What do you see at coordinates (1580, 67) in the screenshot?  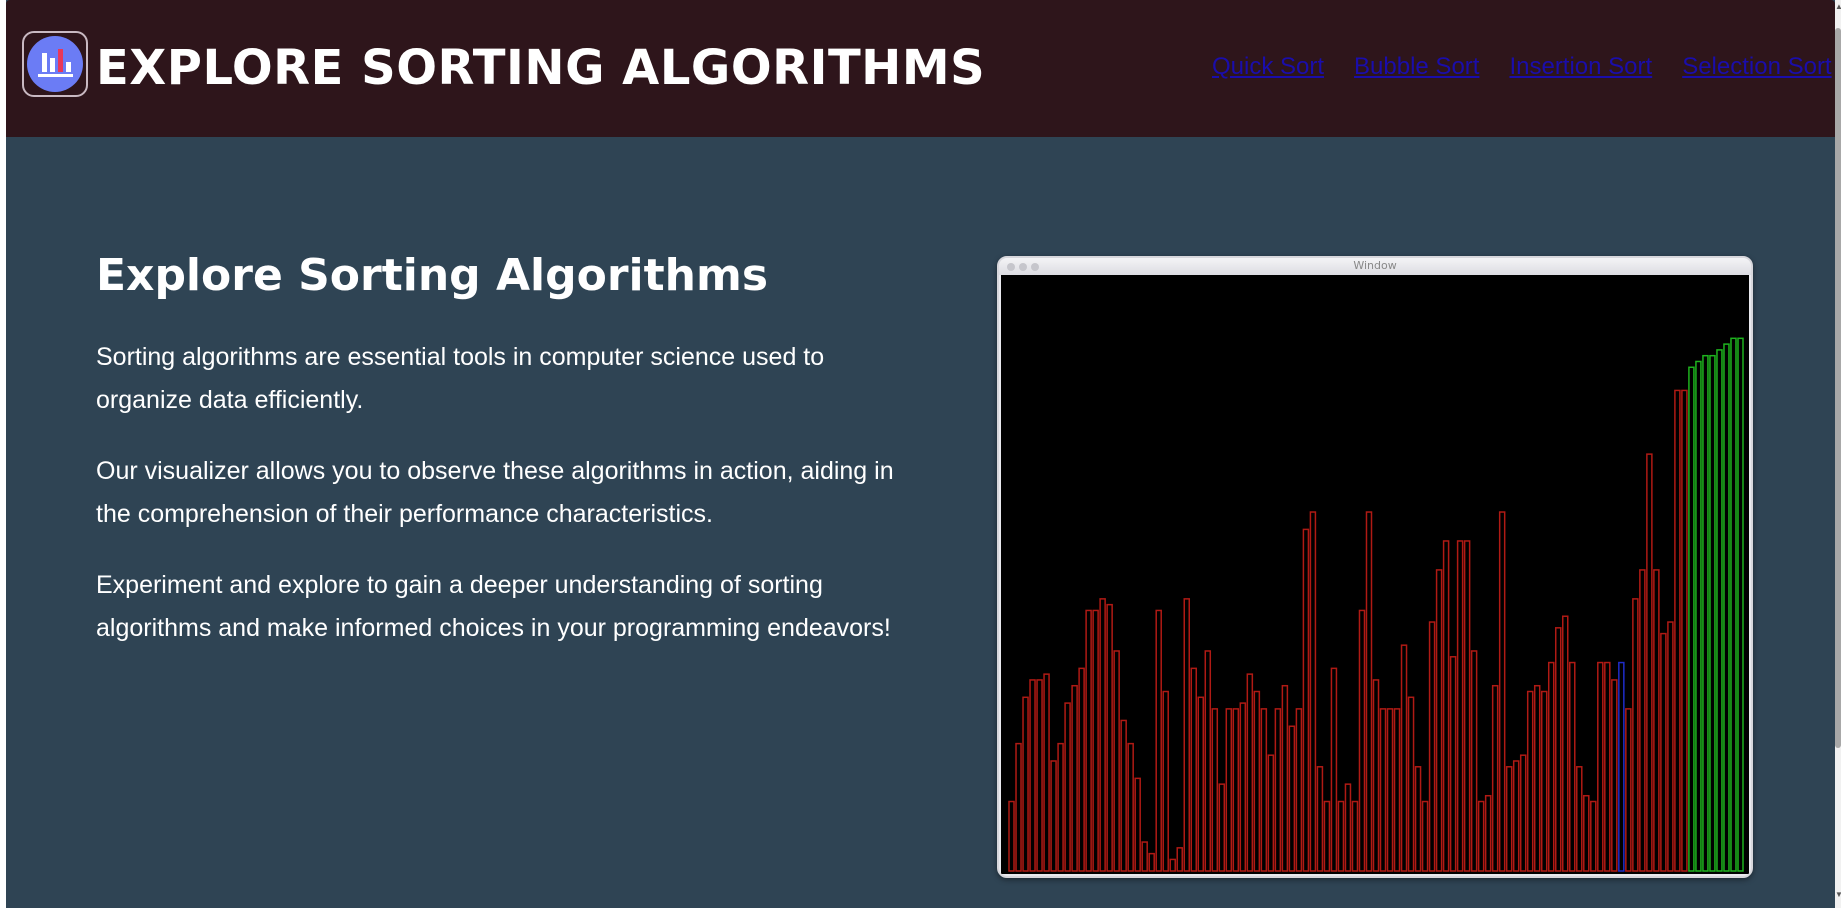 I see `nav-link-insertion-sort: Insertion Sort` at bounding box center [1580, 67].